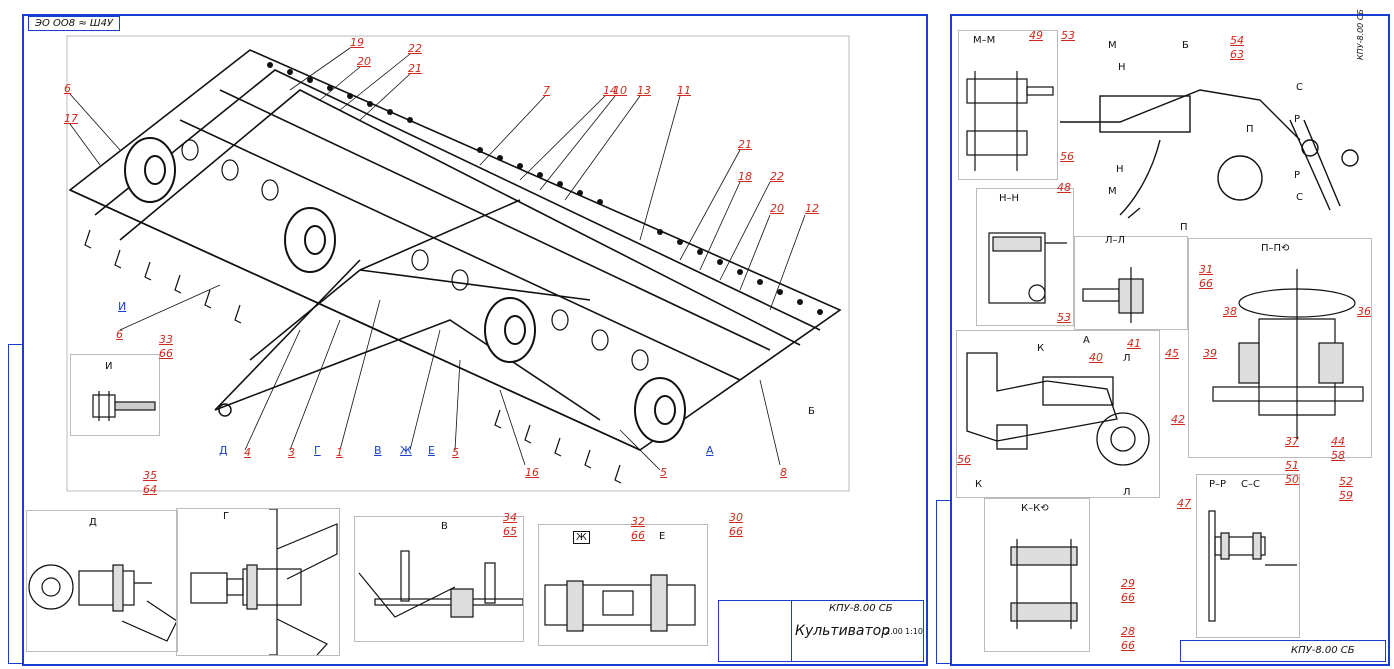 This screenshot has width=1394, height=669. I want to click on view-marker-A: А, so click(710, 450).